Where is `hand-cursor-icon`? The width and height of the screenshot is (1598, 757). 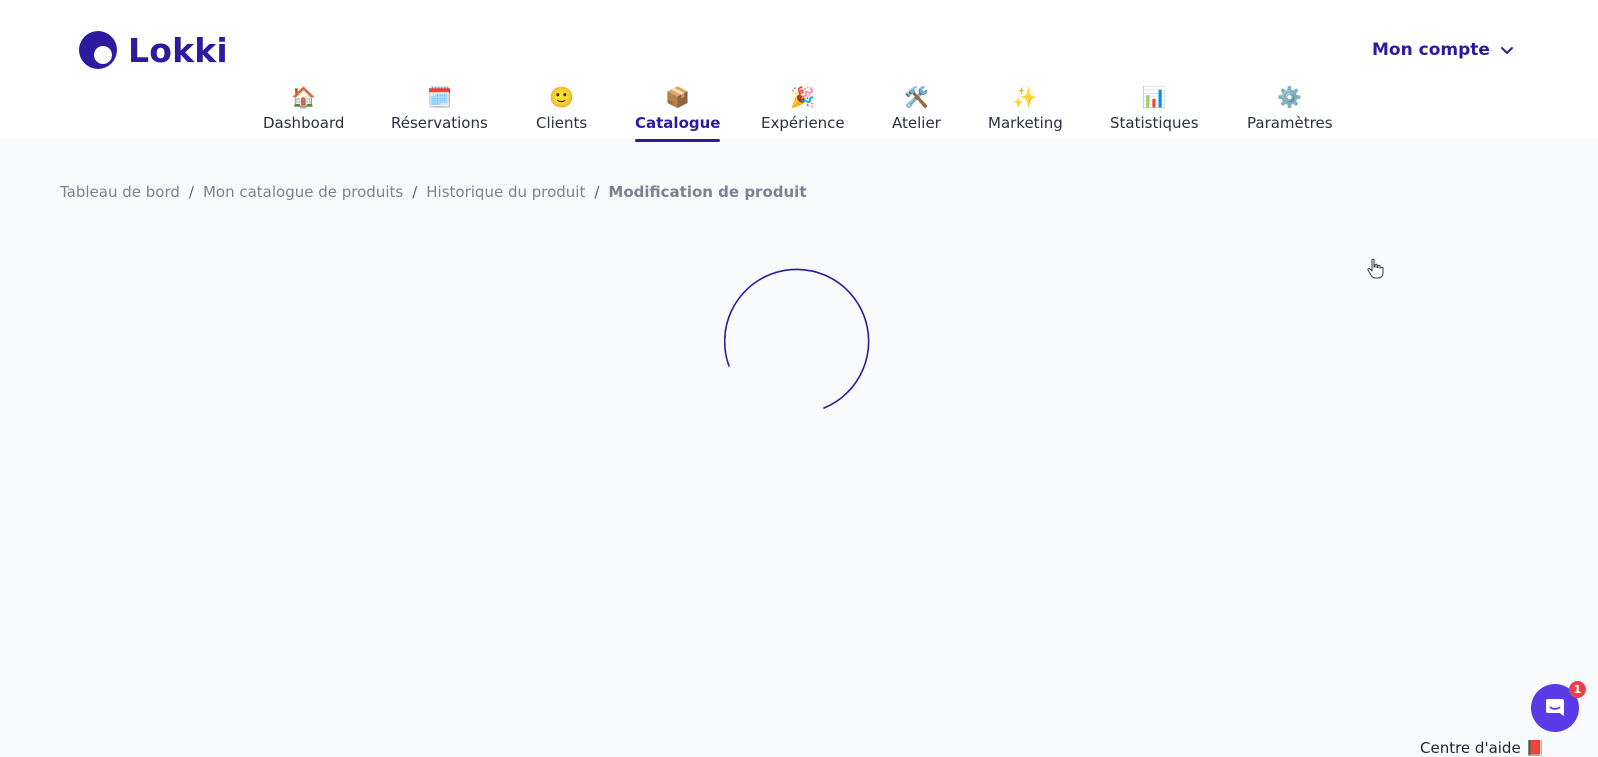
hand-cursor-icon is located at coordinates (1375, 268).